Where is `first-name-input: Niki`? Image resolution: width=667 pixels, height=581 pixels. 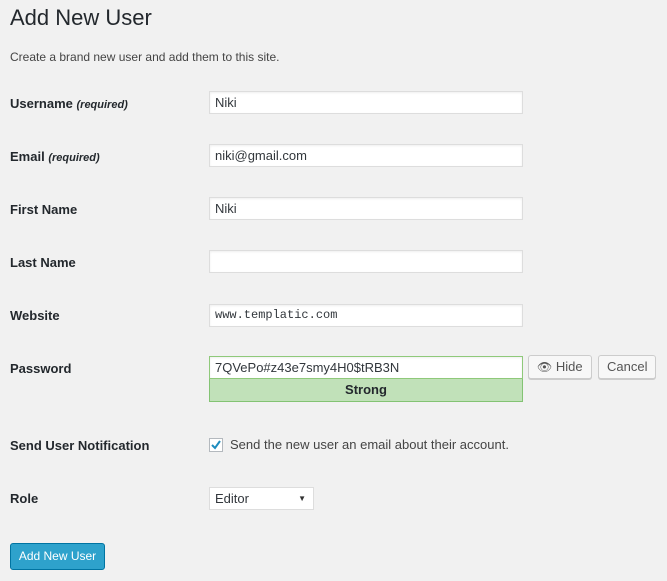 first-name-input: Niki is located at coordinates (366, 208).